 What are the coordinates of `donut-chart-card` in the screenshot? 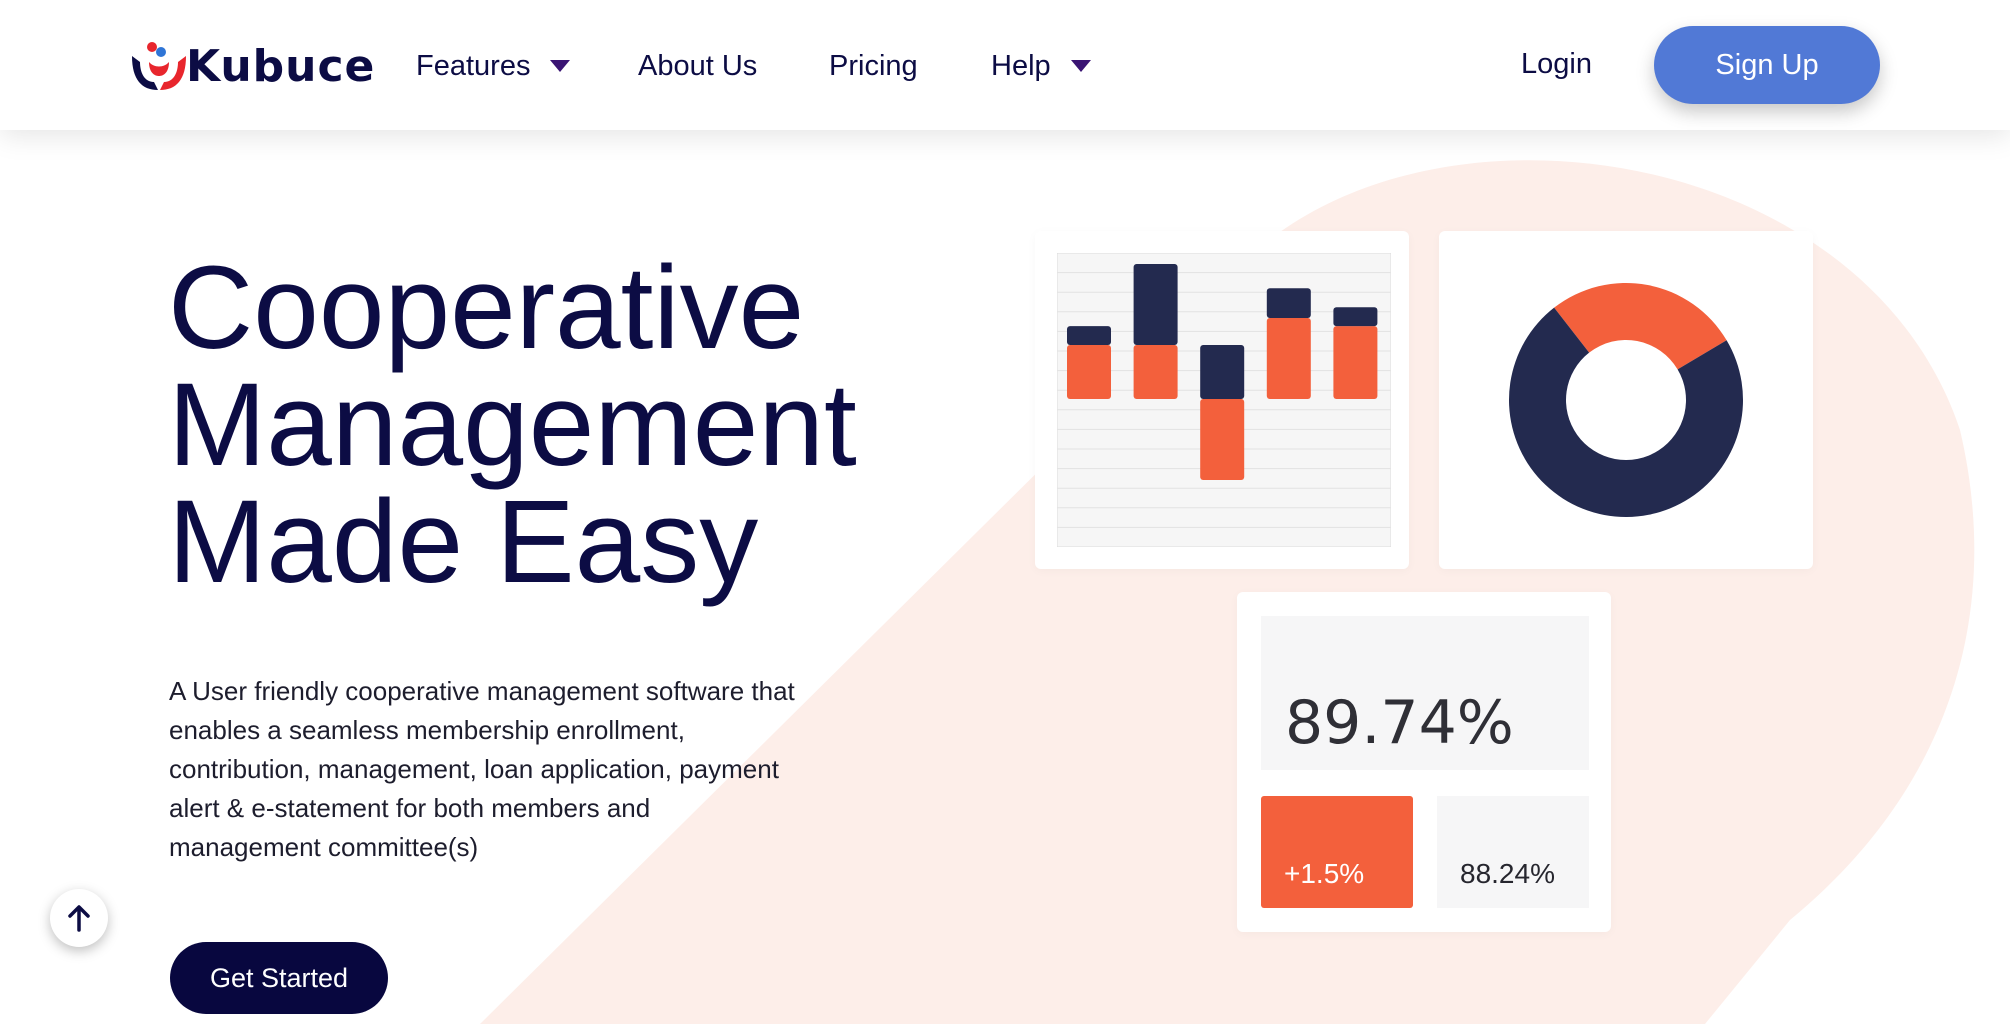 It's located at (1626, 400).